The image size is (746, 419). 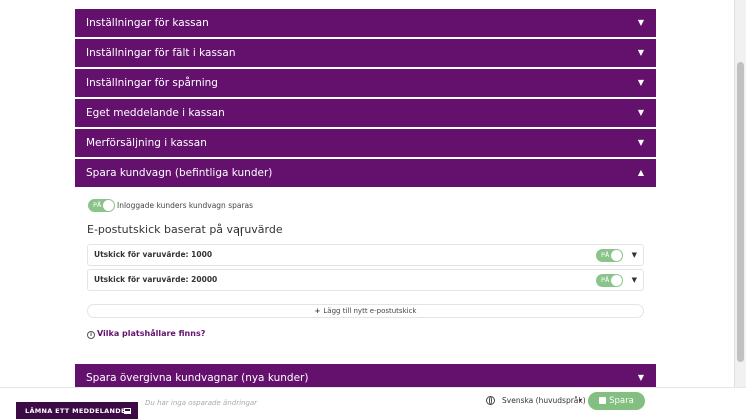 What do you see at coordinates (147, 23) in the screenshot?
I see `accordion-label: Inställningar för kassan` at bounding box center [147, 23].